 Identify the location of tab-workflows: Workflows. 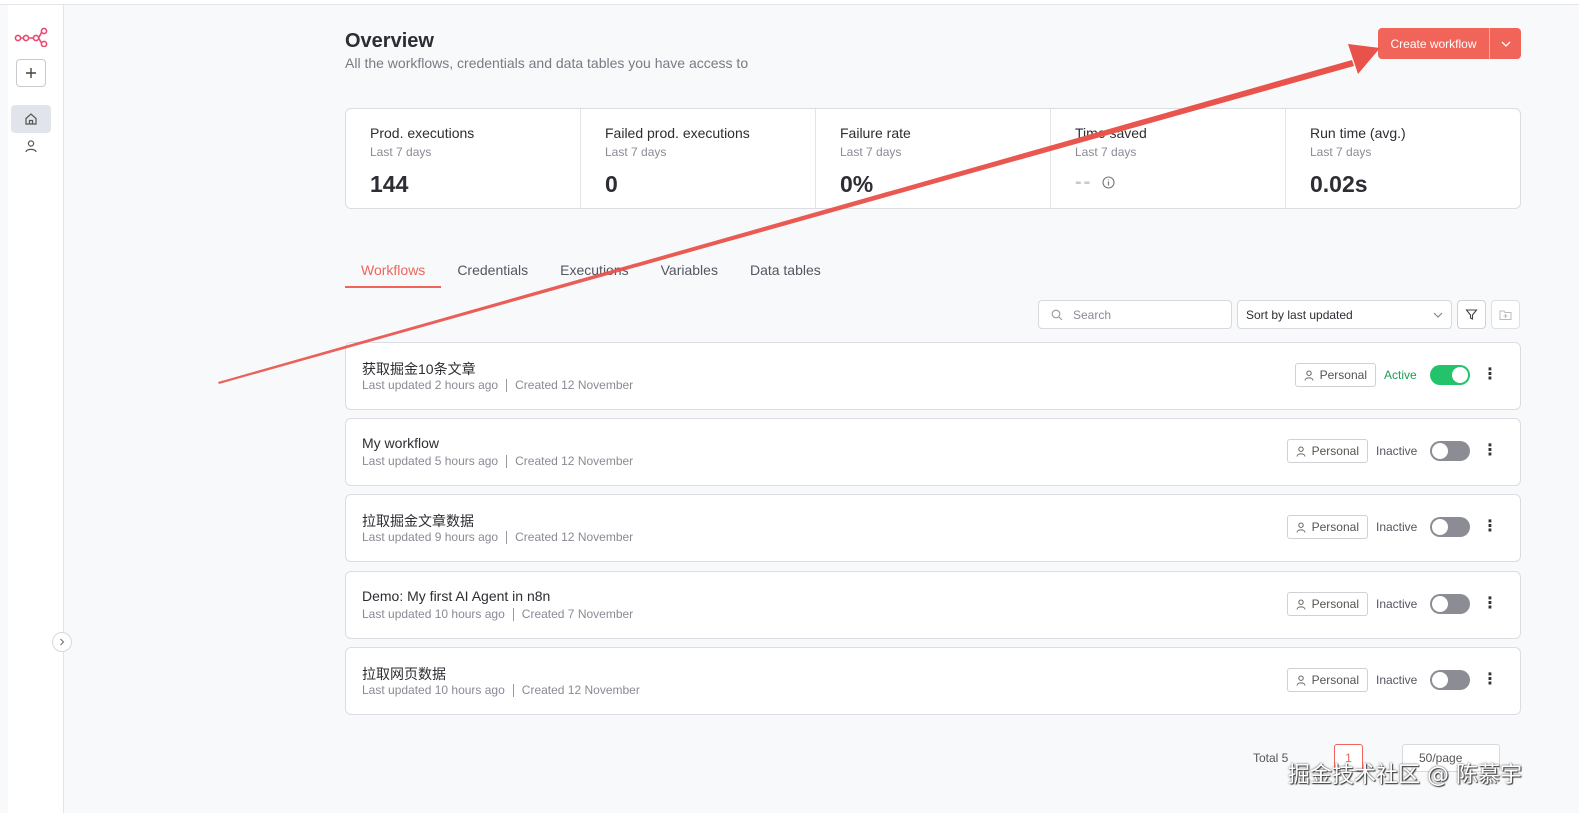
(393, 275).